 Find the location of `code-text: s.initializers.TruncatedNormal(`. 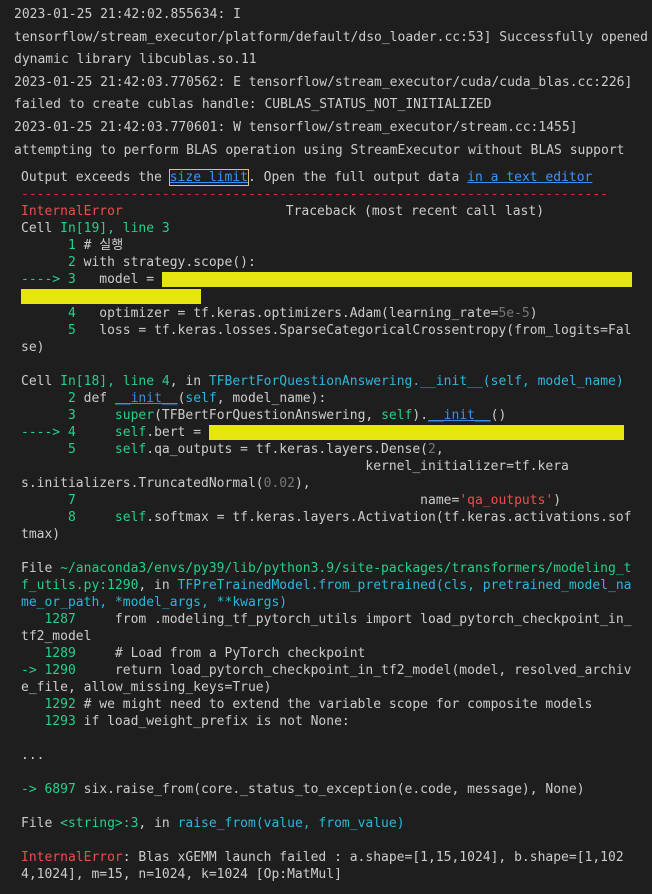

code-text: s.initializers.TruncatedNormal( is located at coordinates (142, 484).